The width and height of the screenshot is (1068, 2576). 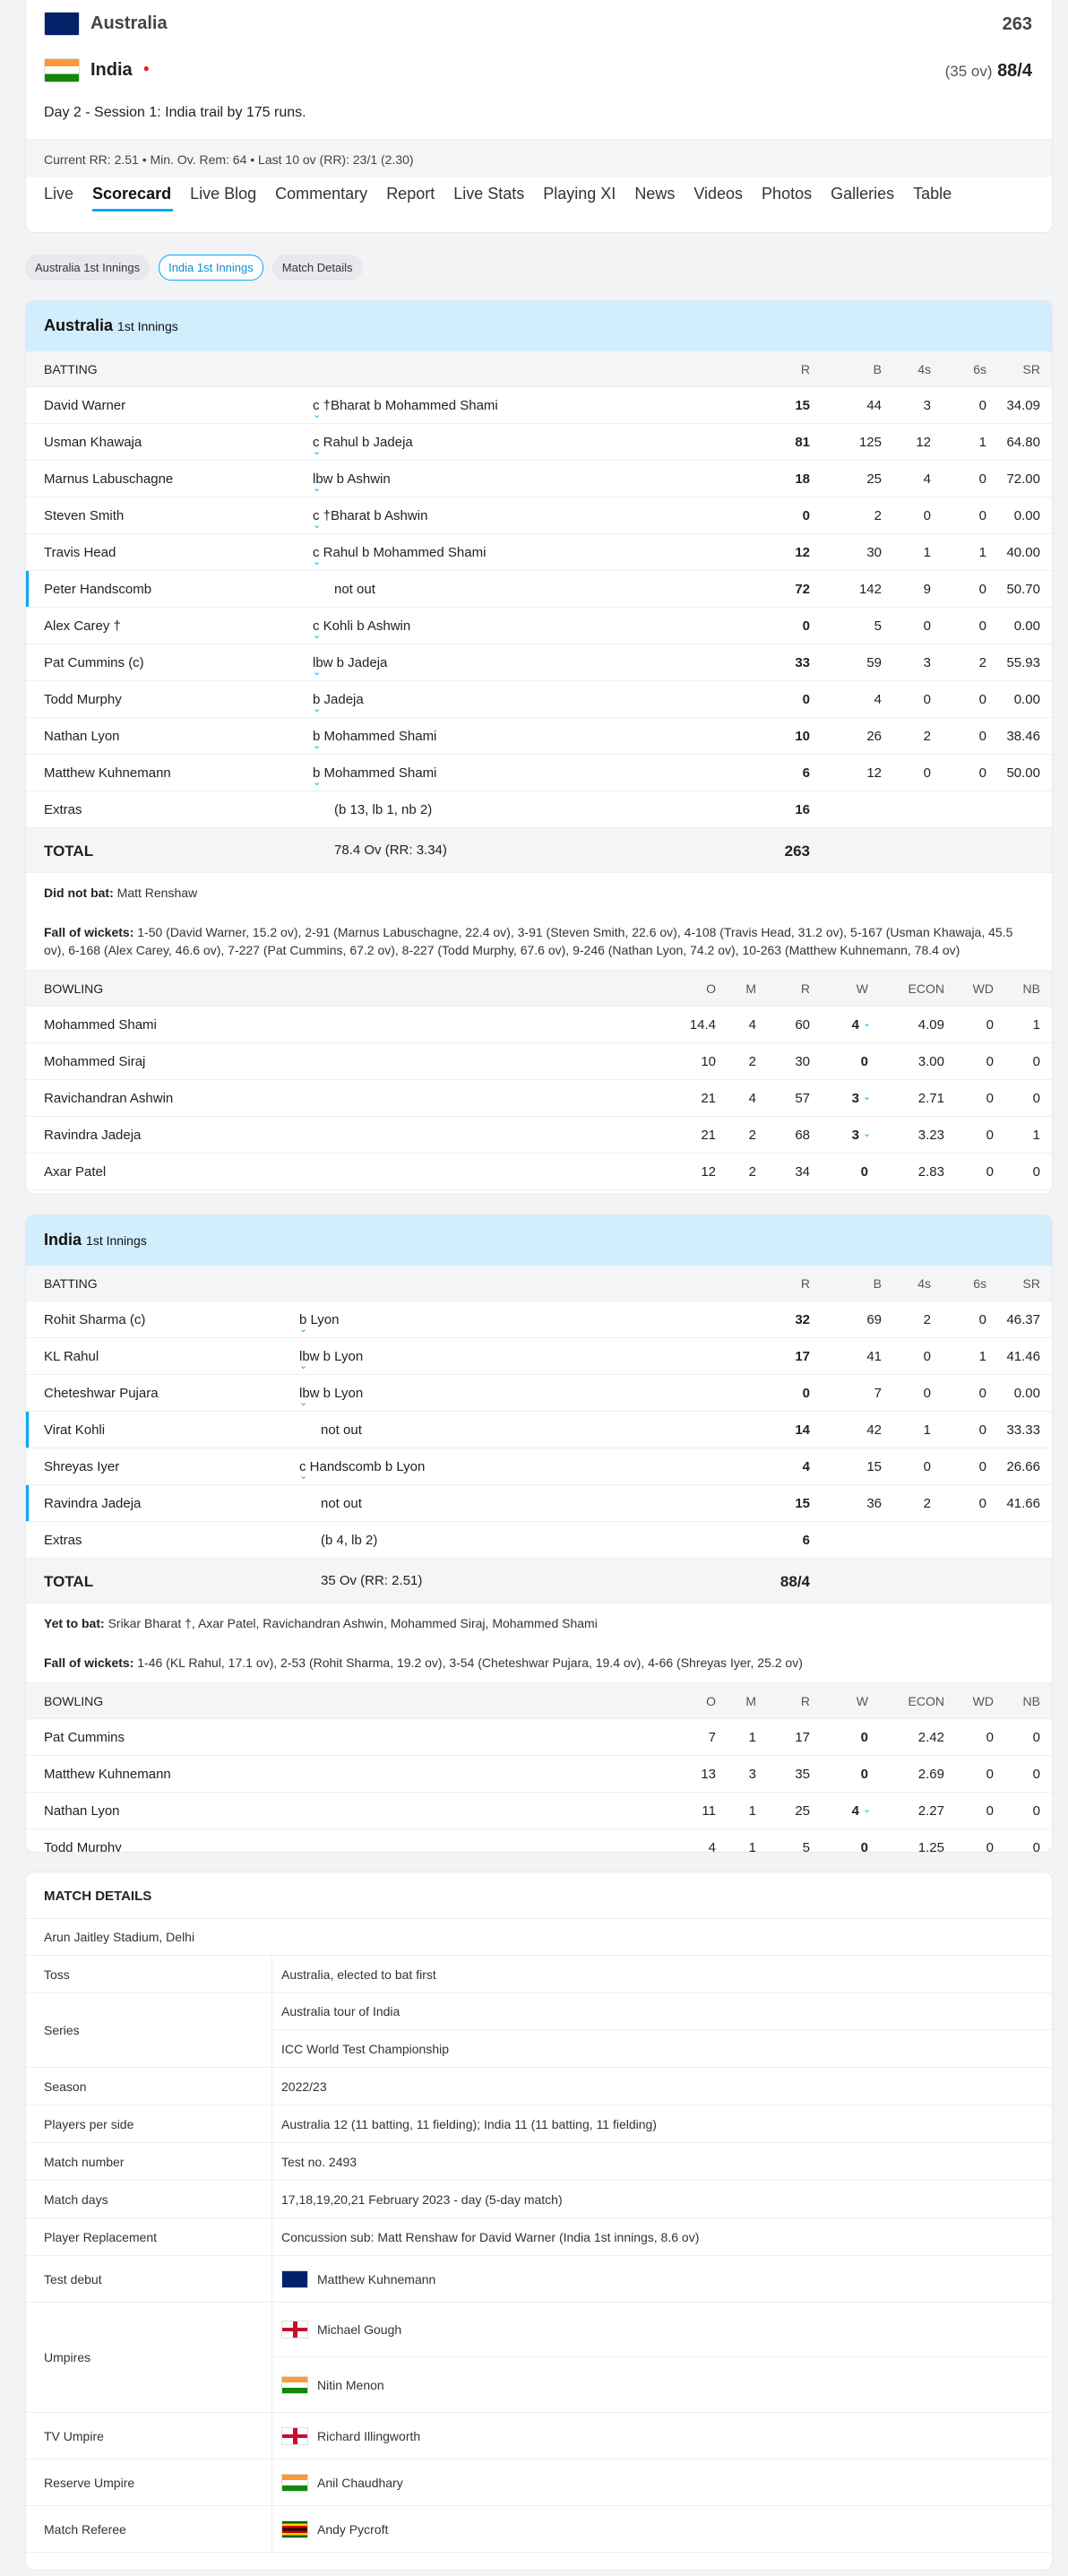 What do you see at coordinates (85, 405) in the screenshot?
I see `batter-name: David Warner` at bounding box center [85, 405].